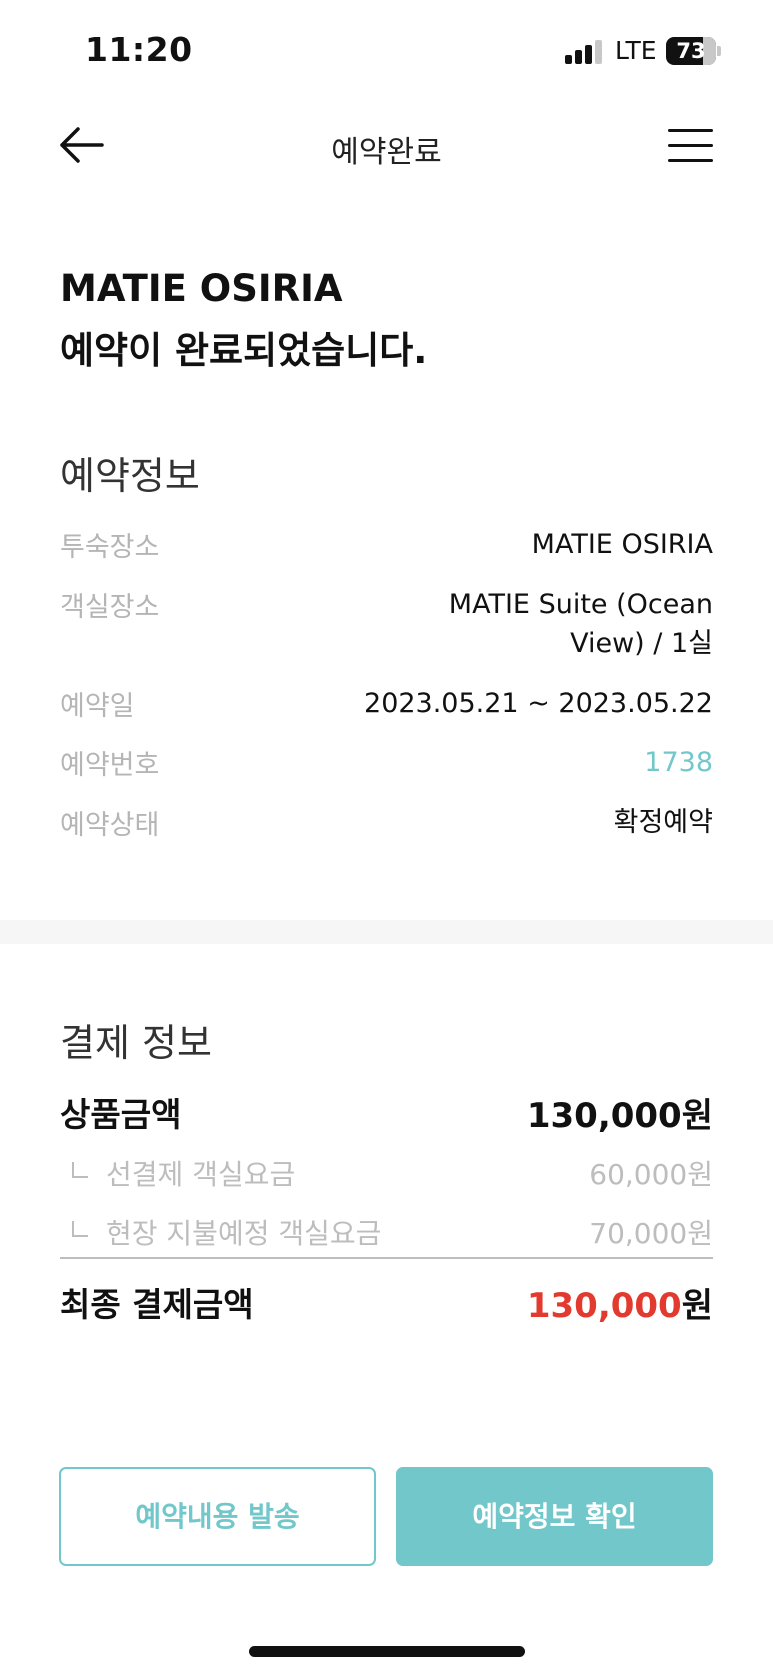  What do you see at coordinates (719, 51) in the screenshot?
I see `battery-cap` at bounding box center [719, 51].